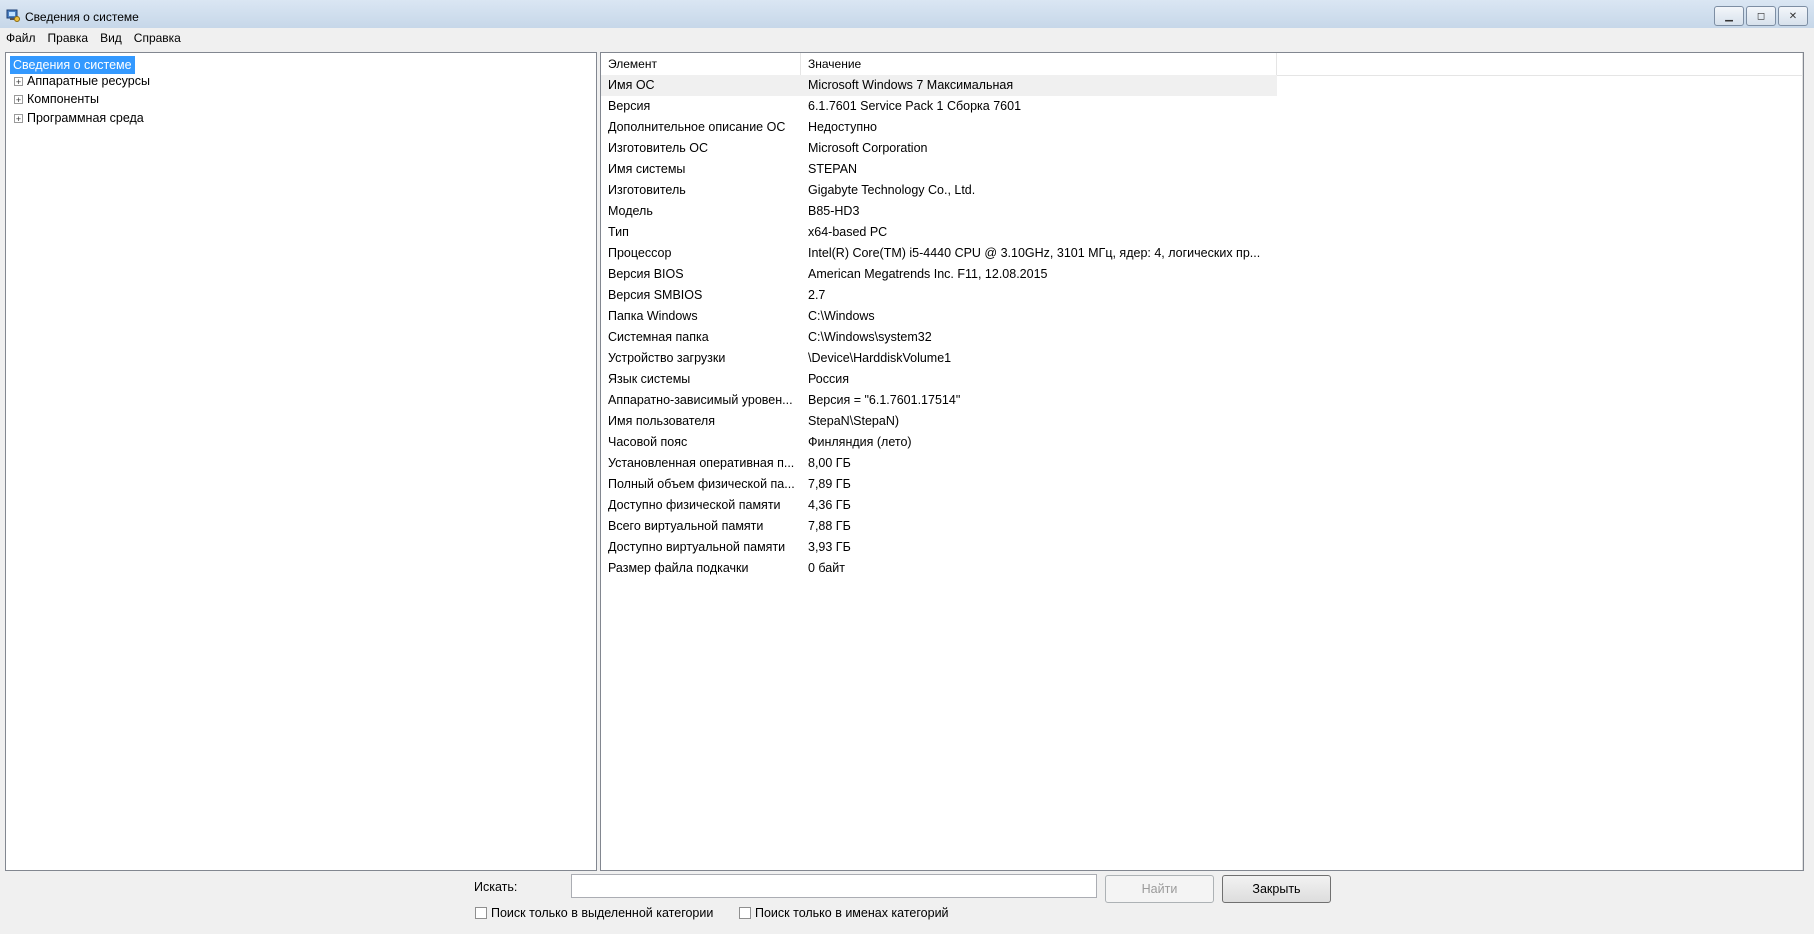 Image resolution: width=1814 pixels, height=934 pixels. Describe the element at coordinates (694, 505) in the screenshot. I see `row-element-cell: Доступно физической памяти` at that location.